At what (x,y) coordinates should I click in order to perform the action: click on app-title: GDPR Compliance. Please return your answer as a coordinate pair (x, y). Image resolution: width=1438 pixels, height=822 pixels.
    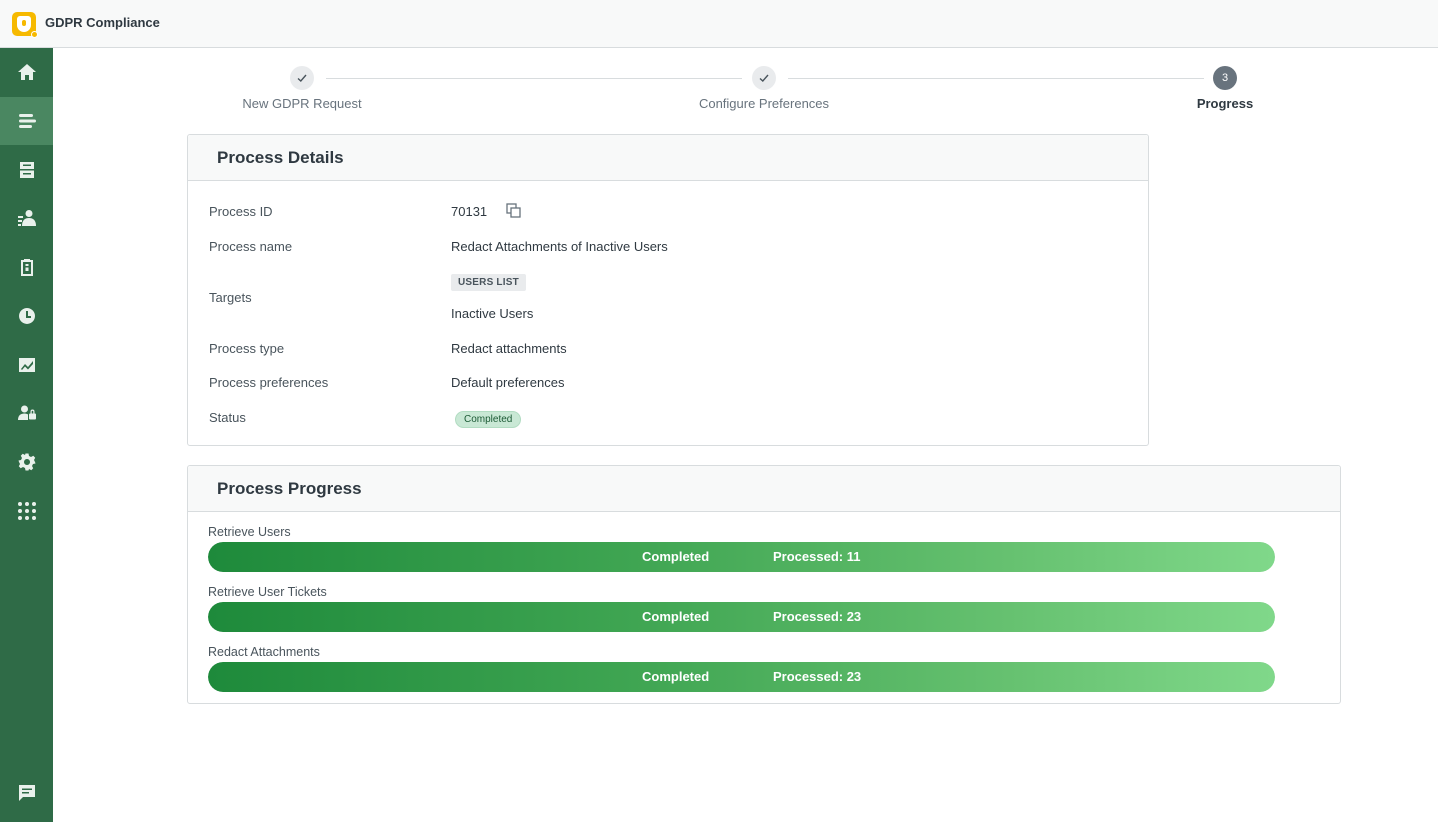
    Looking at the image, I should click on (102, 22).